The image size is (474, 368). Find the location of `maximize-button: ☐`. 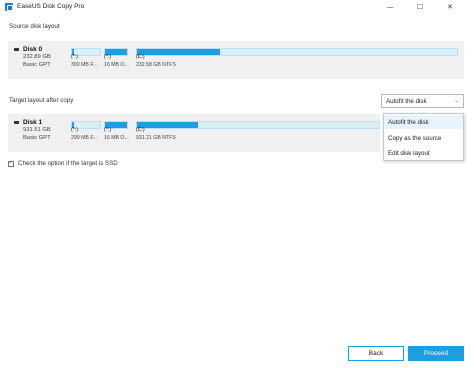

maximize-button: ☐ is located at coordinates (420, 7).